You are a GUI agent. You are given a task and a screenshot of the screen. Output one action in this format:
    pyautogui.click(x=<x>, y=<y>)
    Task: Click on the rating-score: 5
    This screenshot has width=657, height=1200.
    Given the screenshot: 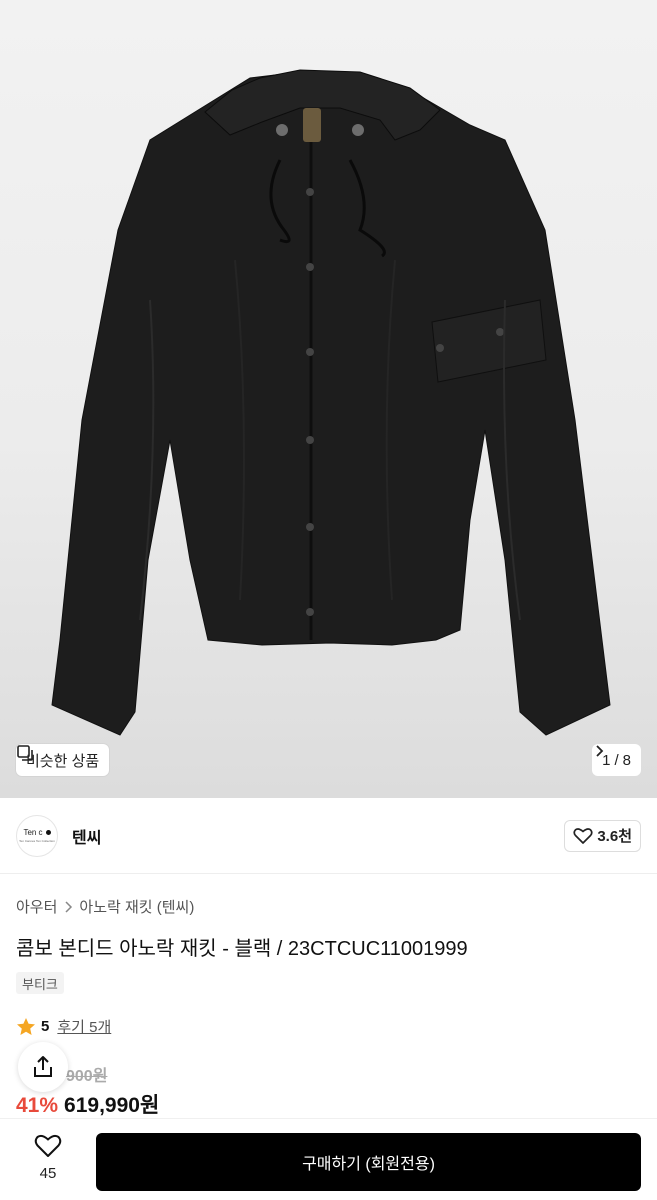 What is the action you would take?
    pyautogui.click(x=45, y=1026)
    